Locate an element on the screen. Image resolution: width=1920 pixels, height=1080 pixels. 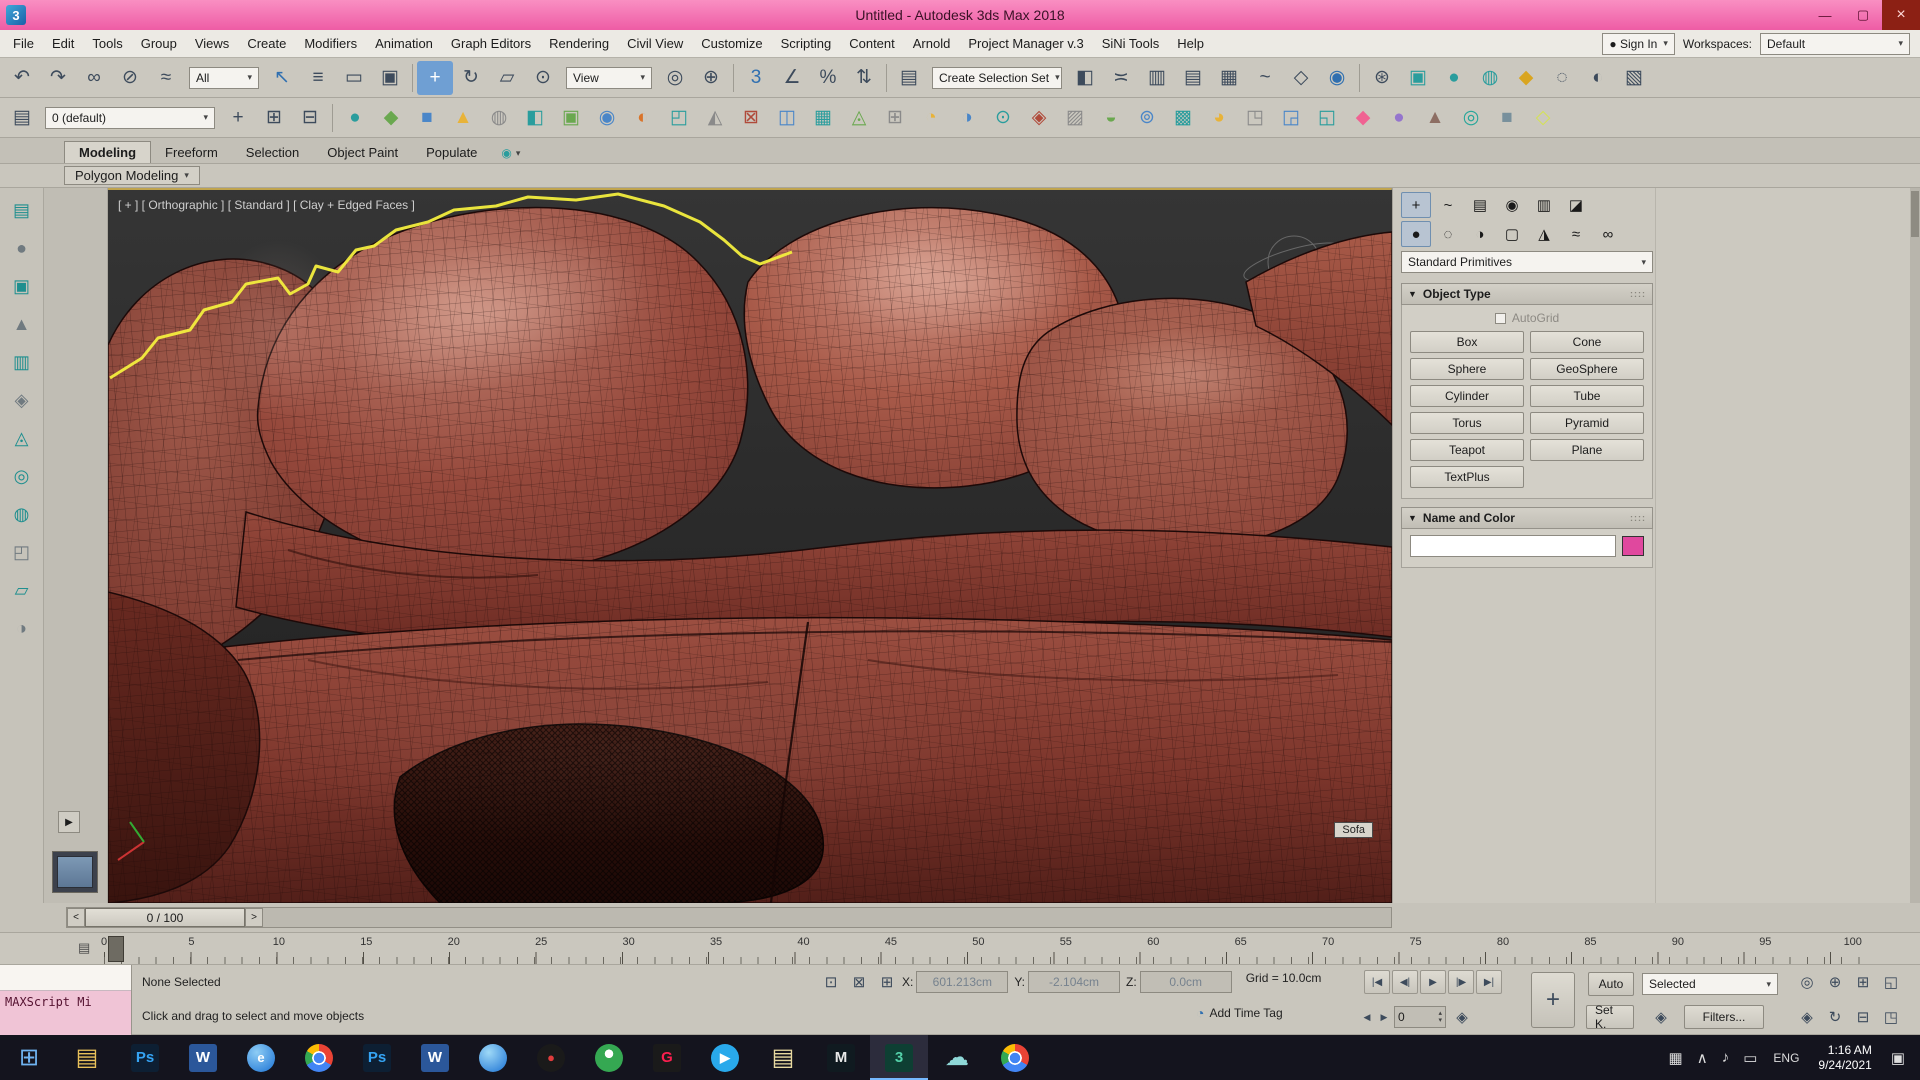
cone-tool-icon: ▲ is located at coordinates (22, 324).